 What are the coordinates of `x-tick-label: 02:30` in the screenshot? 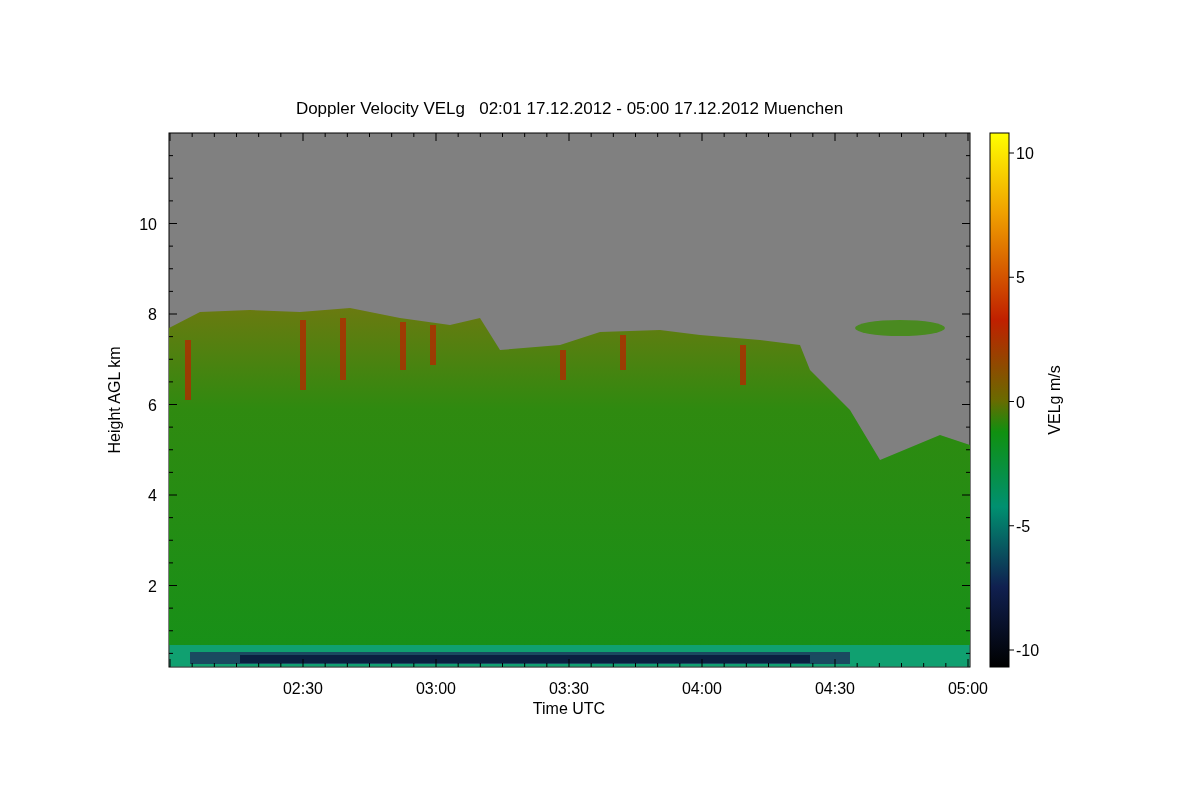 It's located at (303, 688).